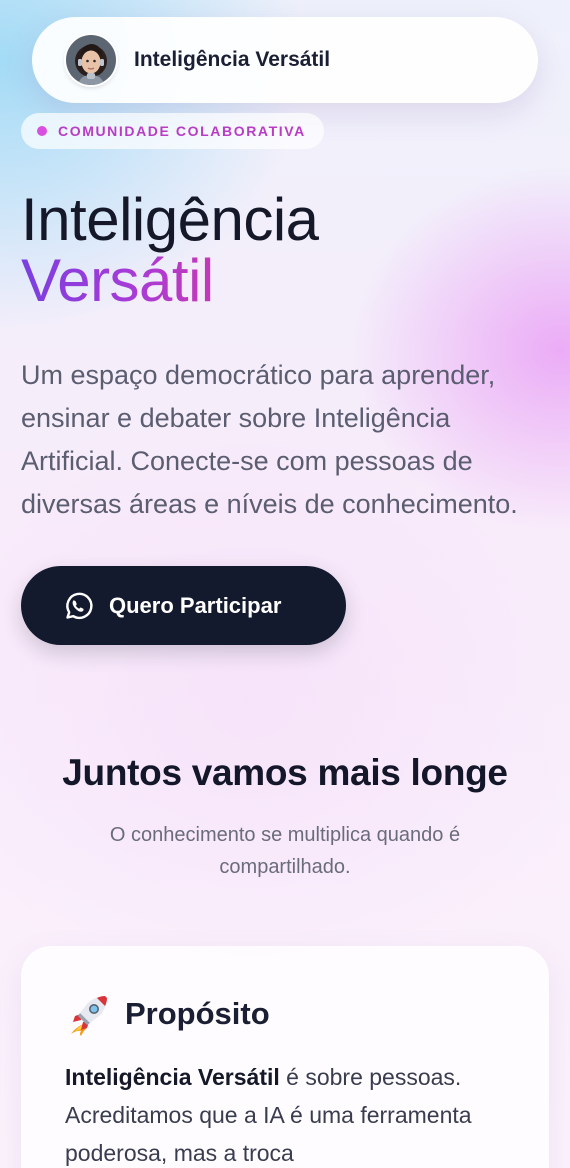 This screenshot has height=1168, width=570. Describe the element at coordinates (89, 1014) in the screenshot. I see `rocket-icon` at that location.